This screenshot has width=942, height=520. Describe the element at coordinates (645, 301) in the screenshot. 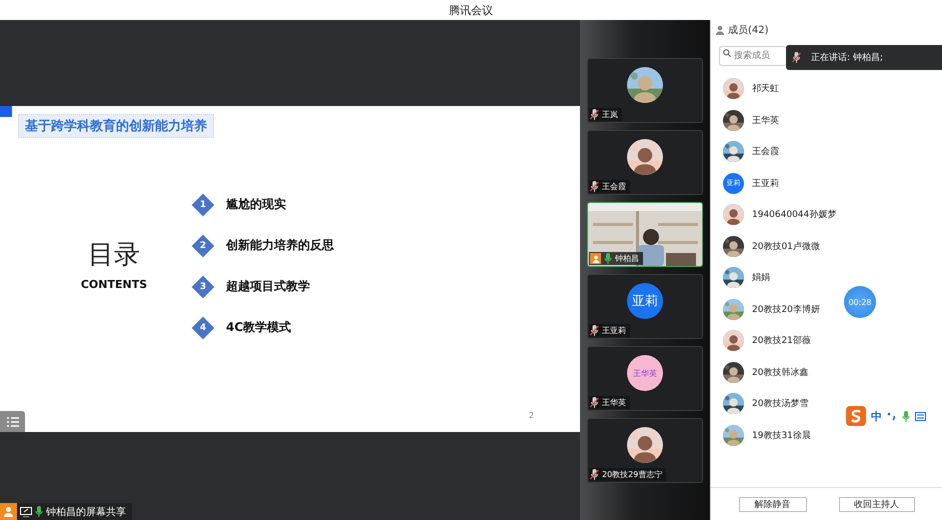

I see `avatar: 亚莉` at that location.